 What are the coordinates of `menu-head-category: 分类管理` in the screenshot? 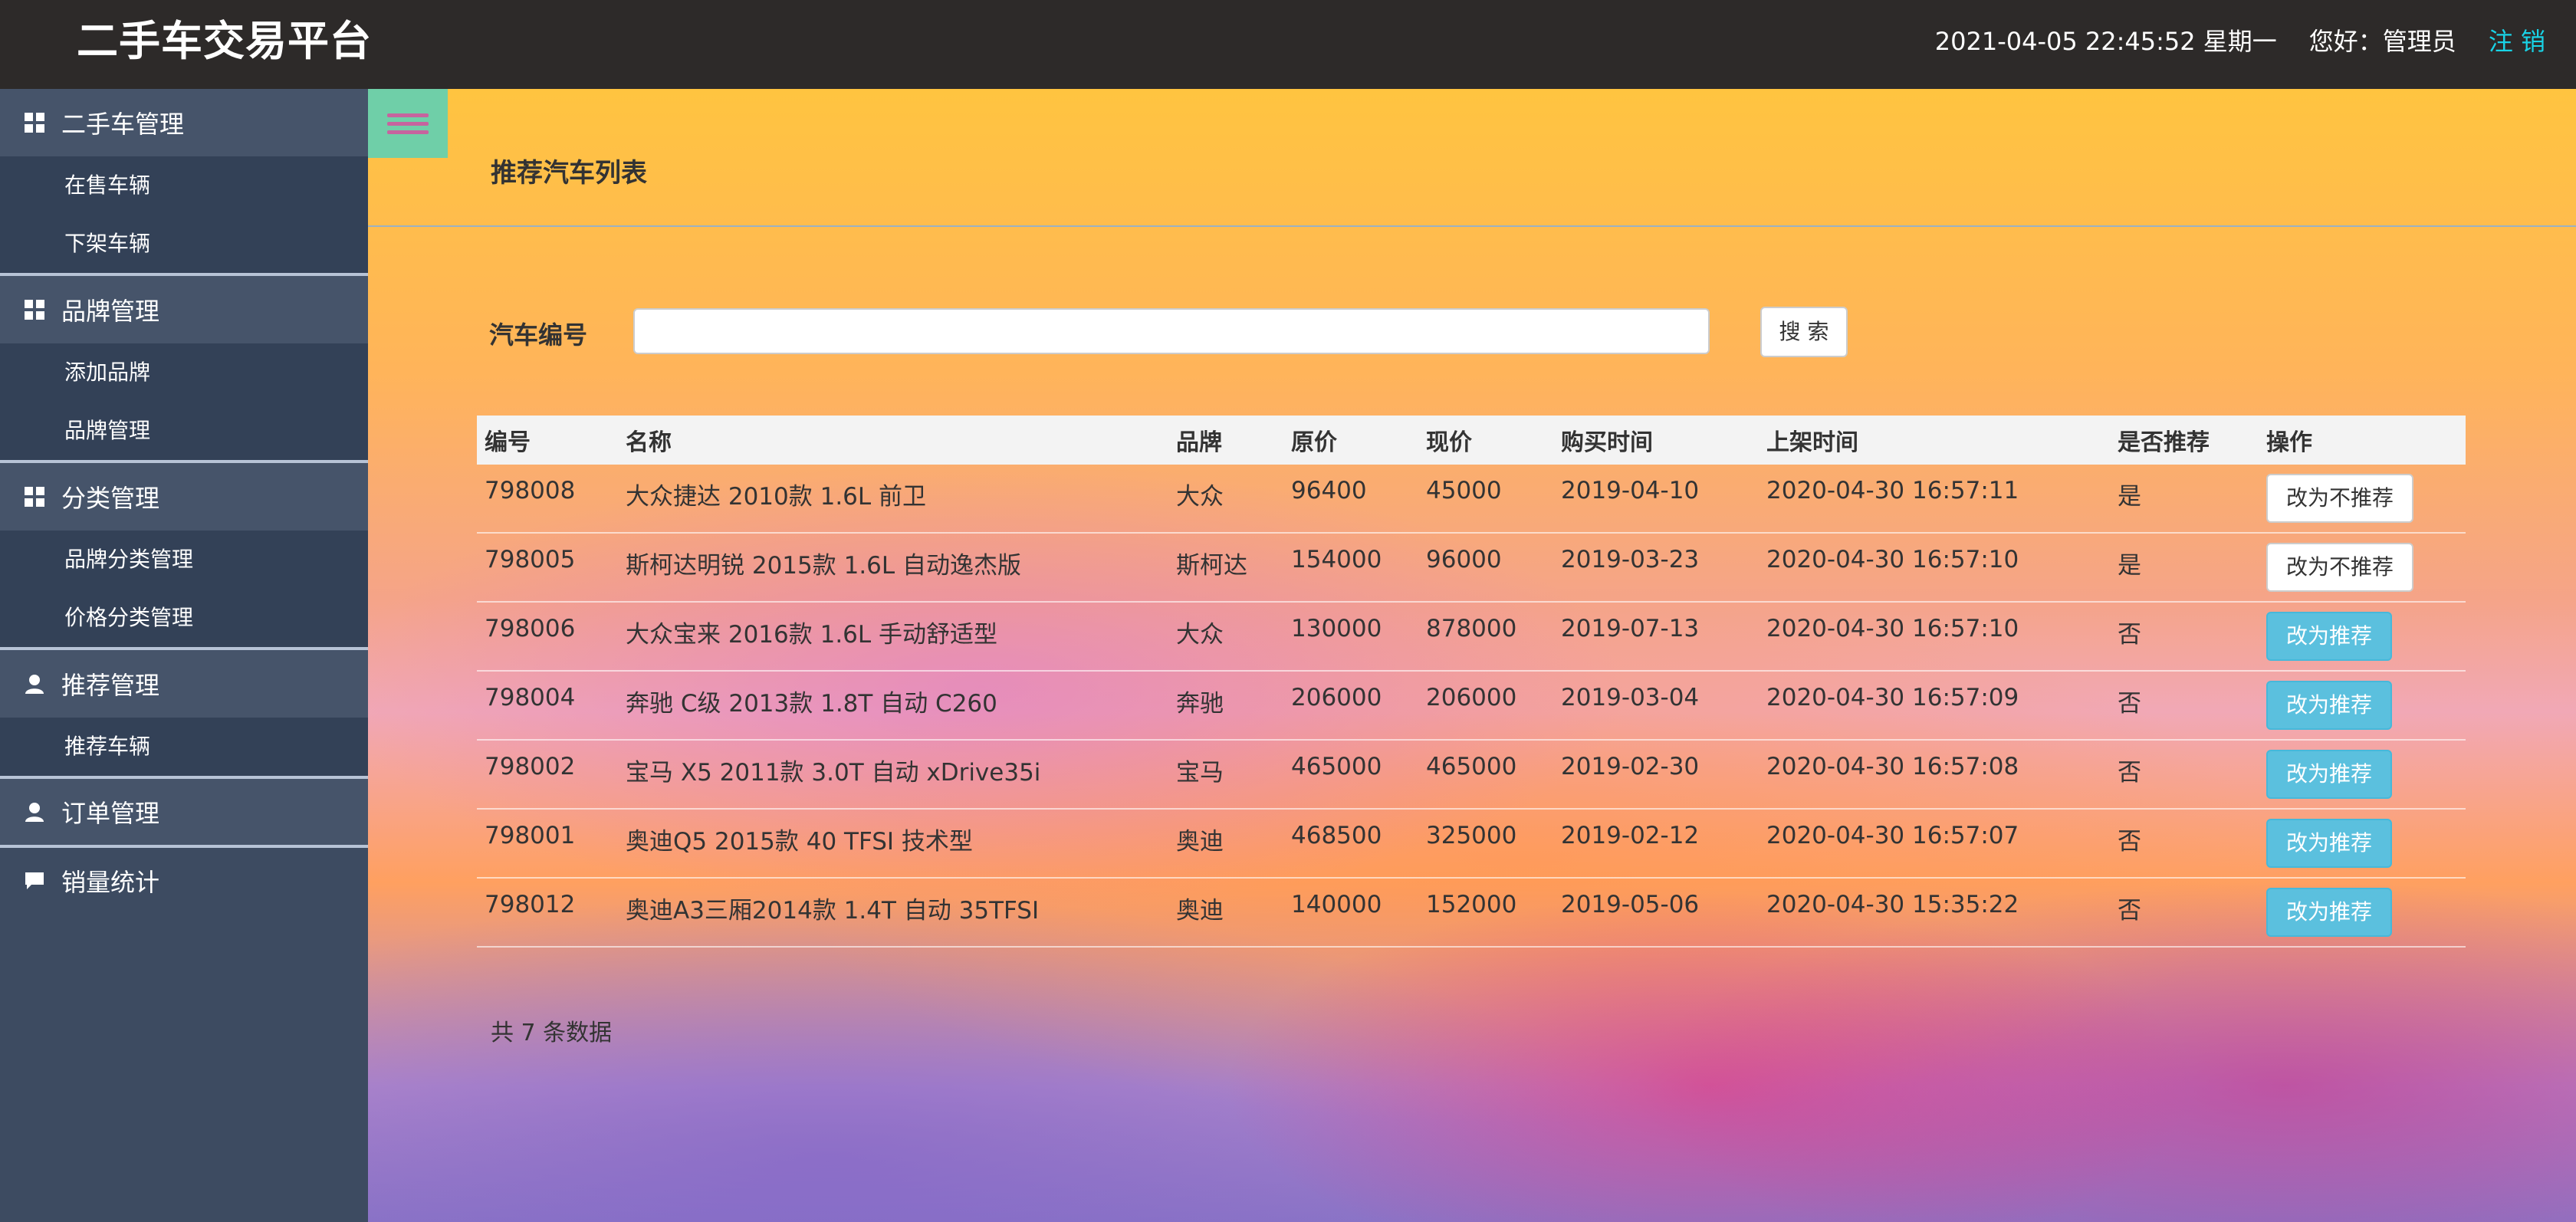 It's located at (184, 497).